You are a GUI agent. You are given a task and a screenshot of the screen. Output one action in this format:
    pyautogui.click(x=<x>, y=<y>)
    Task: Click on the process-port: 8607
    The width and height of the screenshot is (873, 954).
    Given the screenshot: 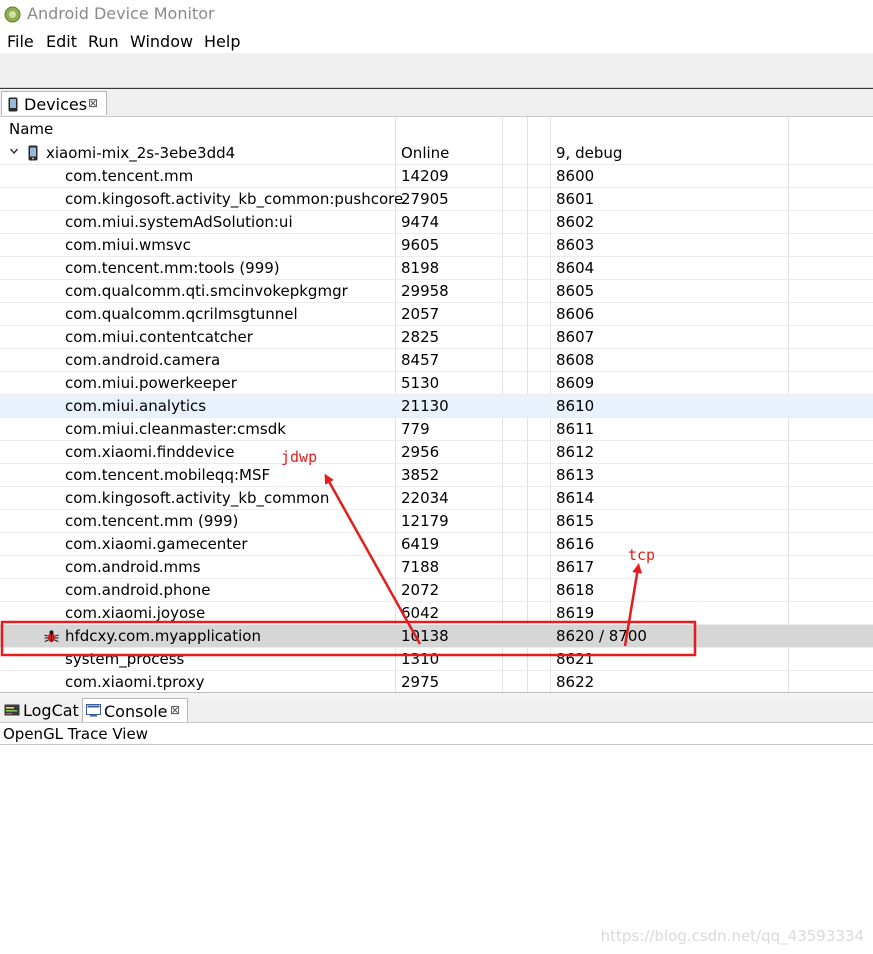 What is the action you would take?
    pyautogui.click(x=575, y=337)
    